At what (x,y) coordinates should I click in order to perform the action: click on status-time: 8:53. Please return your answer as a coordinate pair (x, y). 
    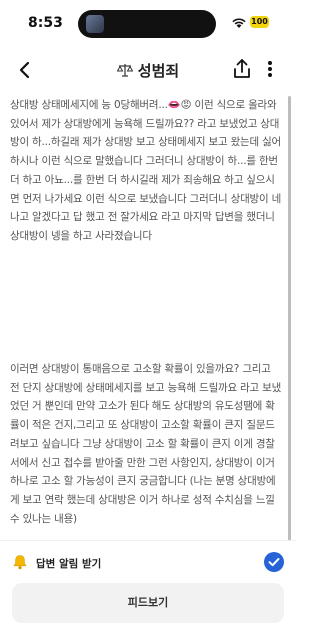
    Looking at the image, I should click on (45, 23).